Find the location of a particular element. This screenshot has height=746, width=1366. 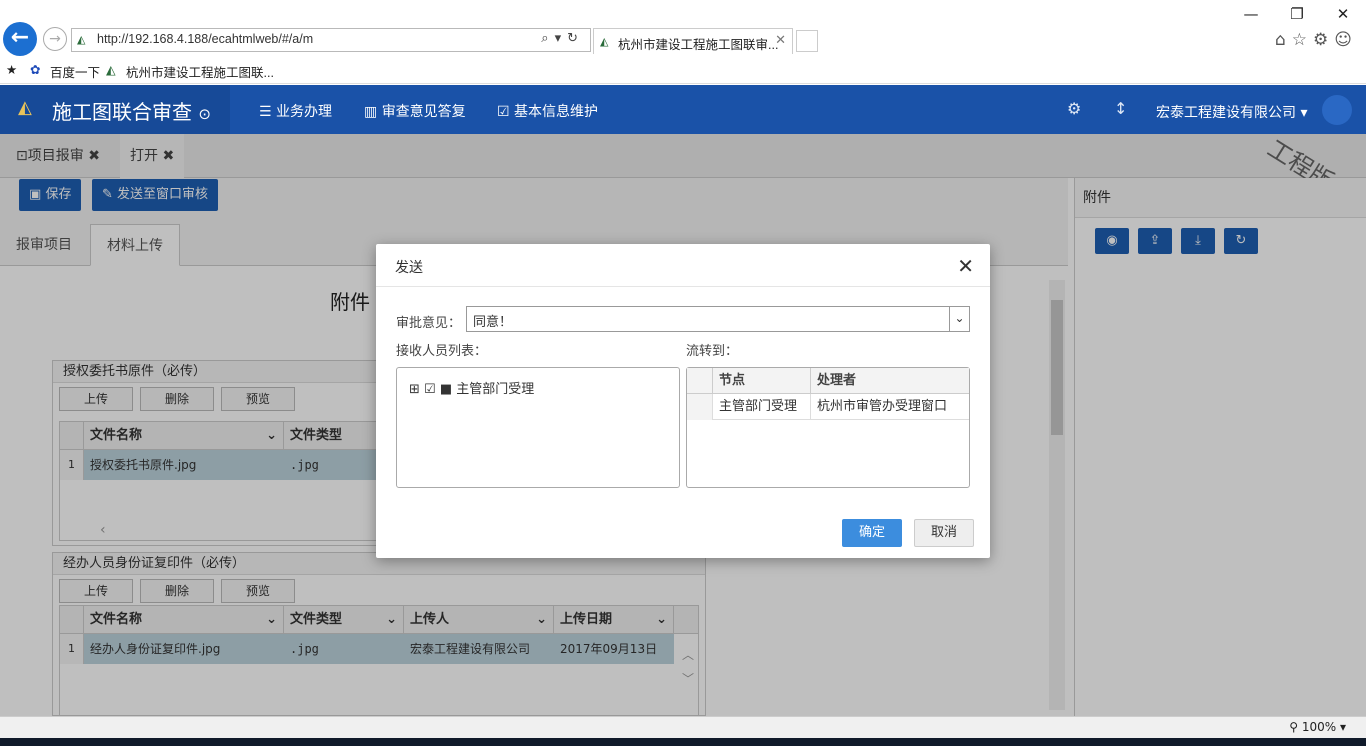

back-button: ← is located at coordinates (20, 39).